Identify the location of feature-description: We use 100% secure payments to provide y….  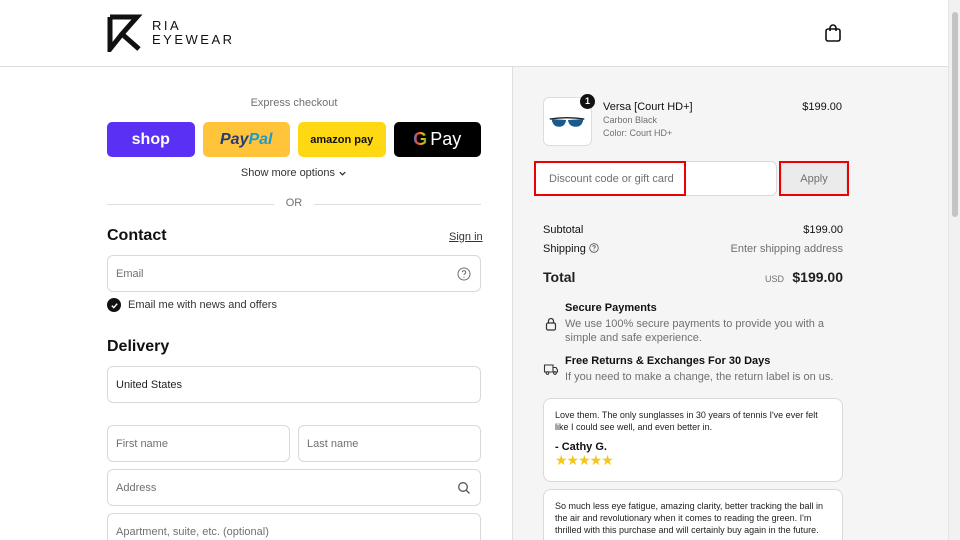
(695, 331).